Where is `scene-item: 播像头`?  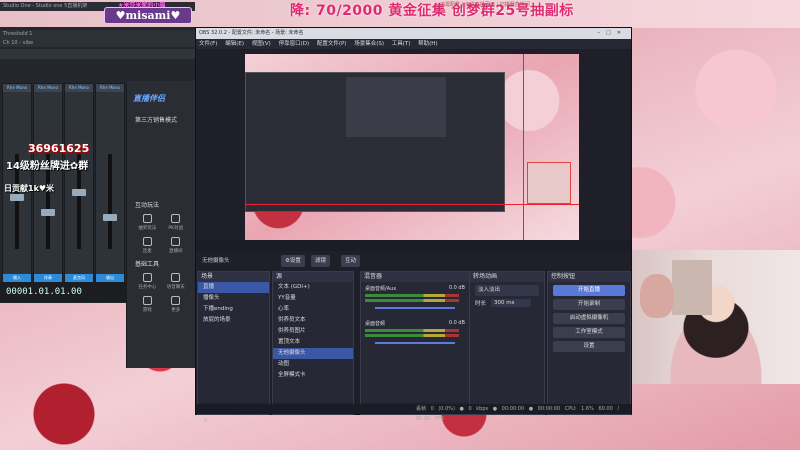
scene-item: 播像头 is located at coordinates (233, 298).